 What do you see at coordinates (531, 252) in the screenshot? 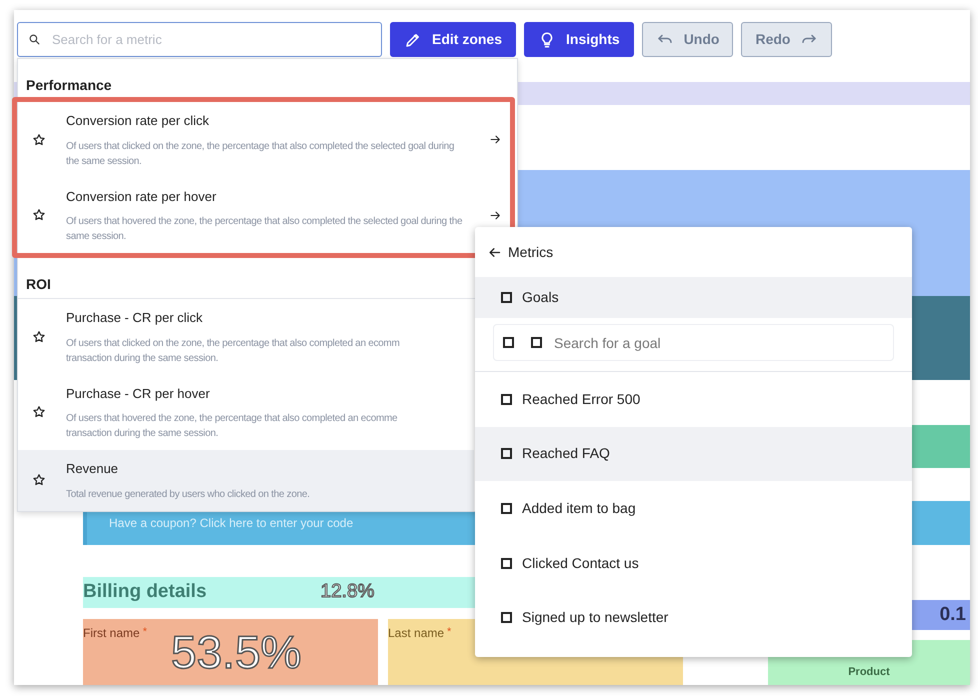
I see `panel-title: Metrics` at bounding box center [531, 252].